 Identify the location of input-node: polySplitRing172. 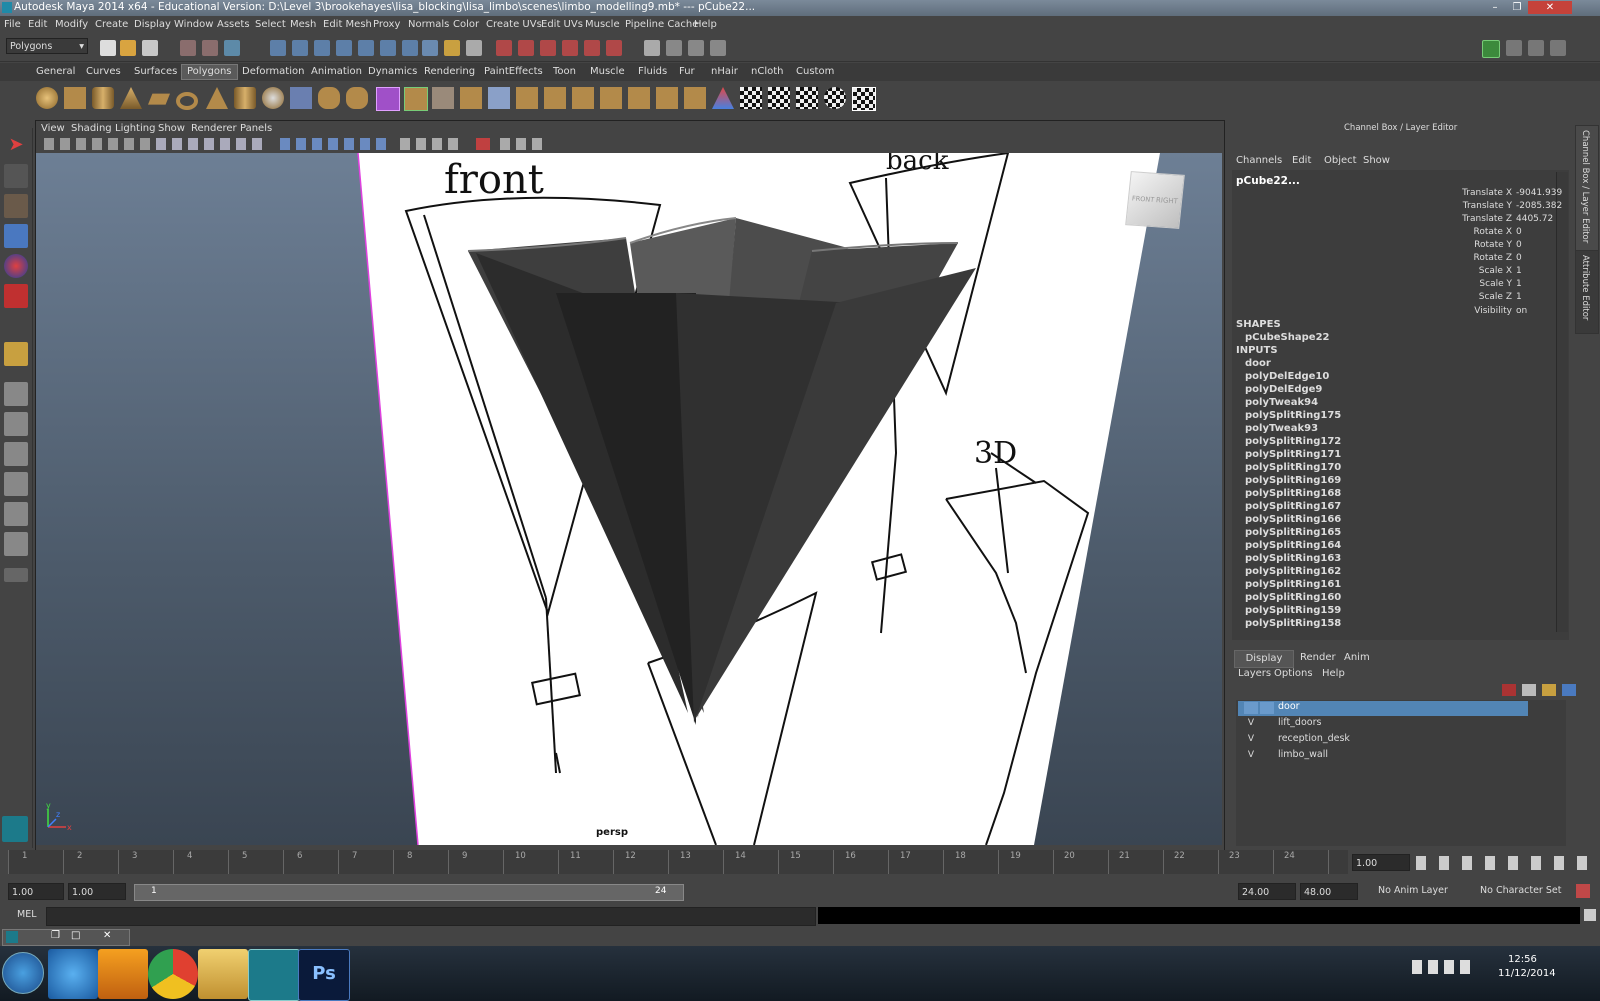
(1293, 441).